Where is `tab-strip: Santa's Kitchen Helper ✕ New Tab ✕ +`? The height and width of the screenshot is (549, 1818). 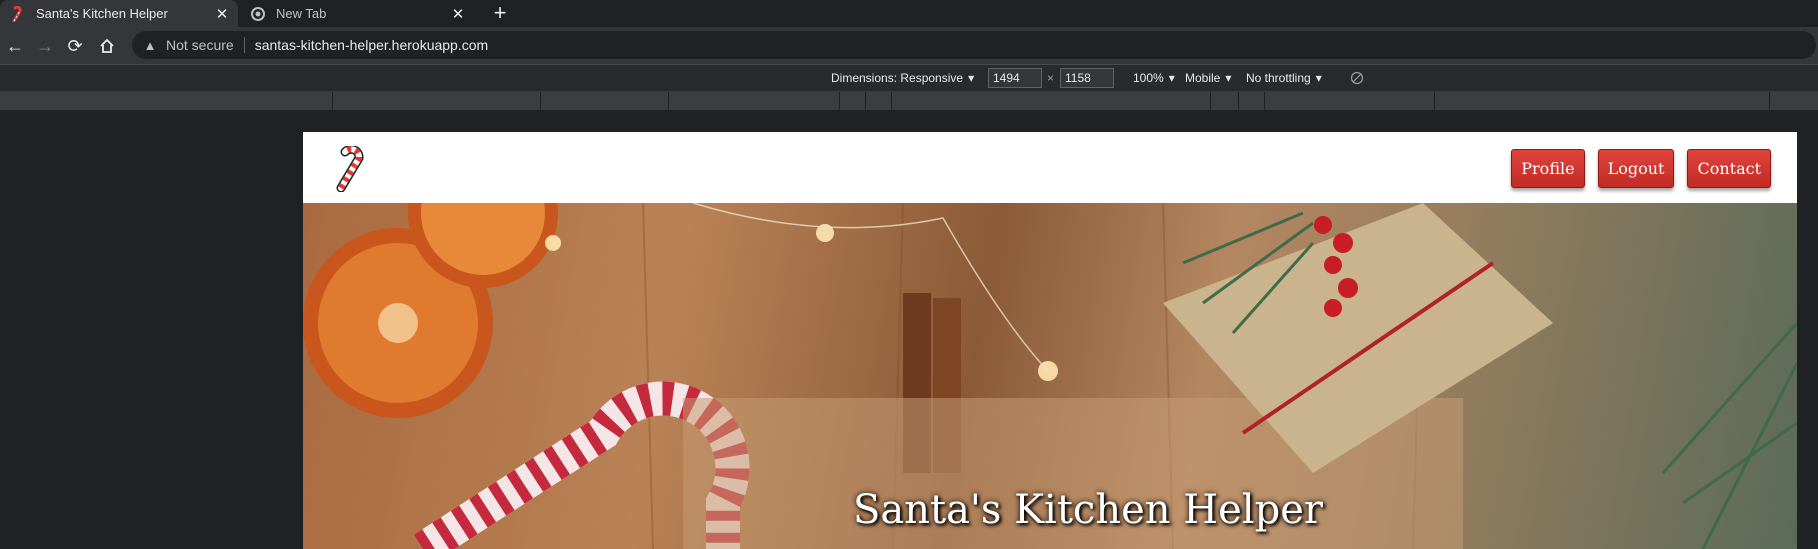 tab-strip: Santa's Kitchen Helper ✕ New Tab ✕ + is located at coordinates (909, 13).